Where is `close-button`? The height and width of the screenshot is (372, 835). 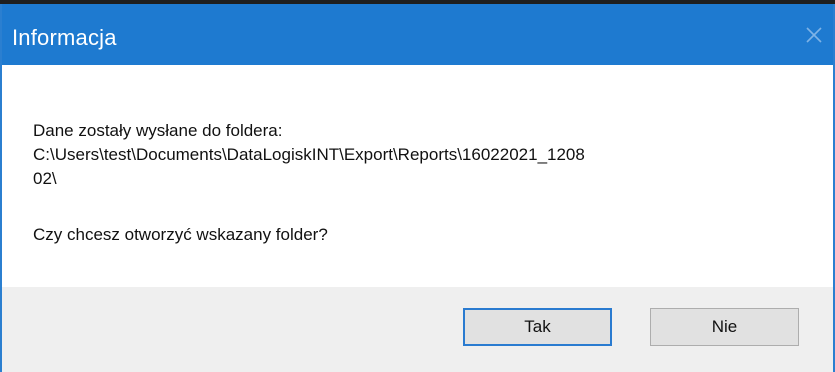 close-button is located at coordinates (814, 35).